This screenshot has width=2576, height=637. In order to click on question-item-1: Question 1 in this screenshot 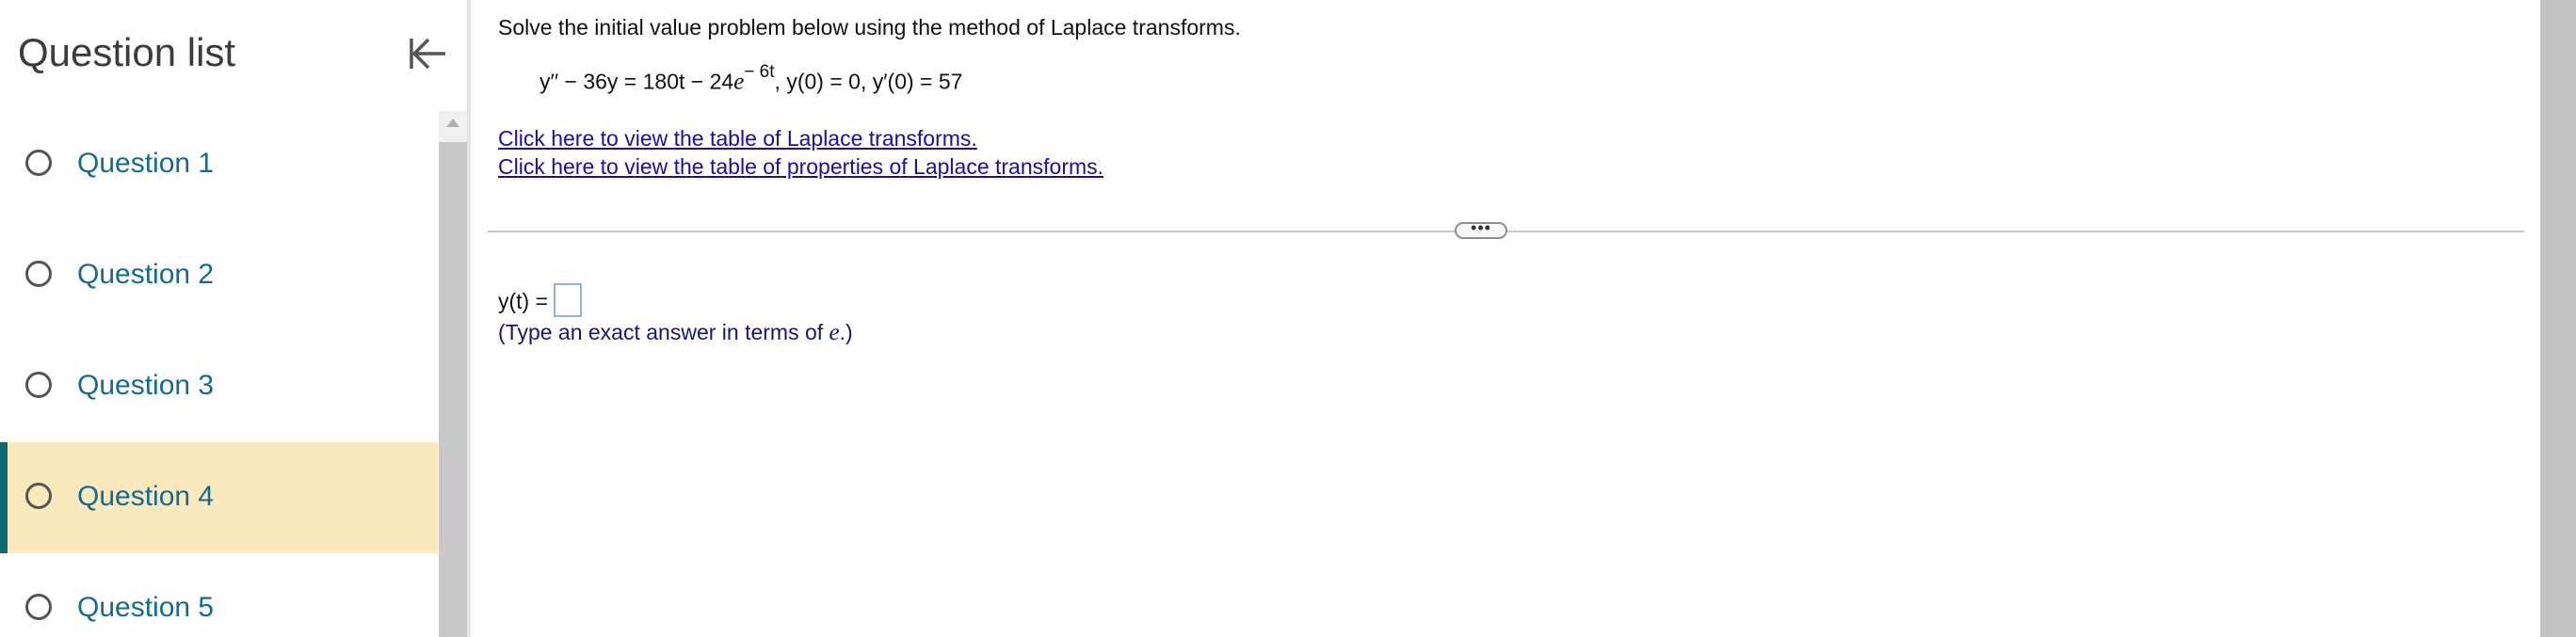, I will do `click(219, 164)`.